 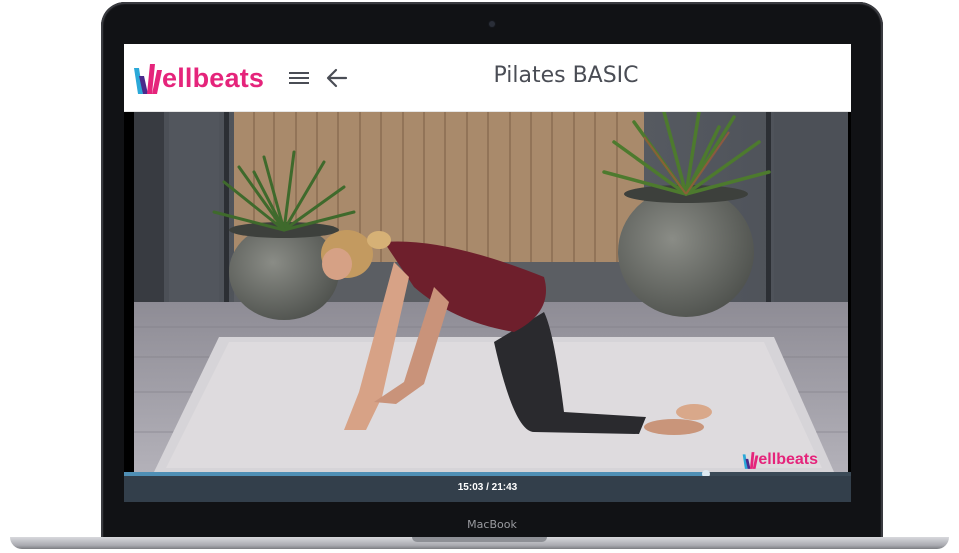 I want to click on app-header: ellbeats Pilates BASIC, so click(x=487, y=78).